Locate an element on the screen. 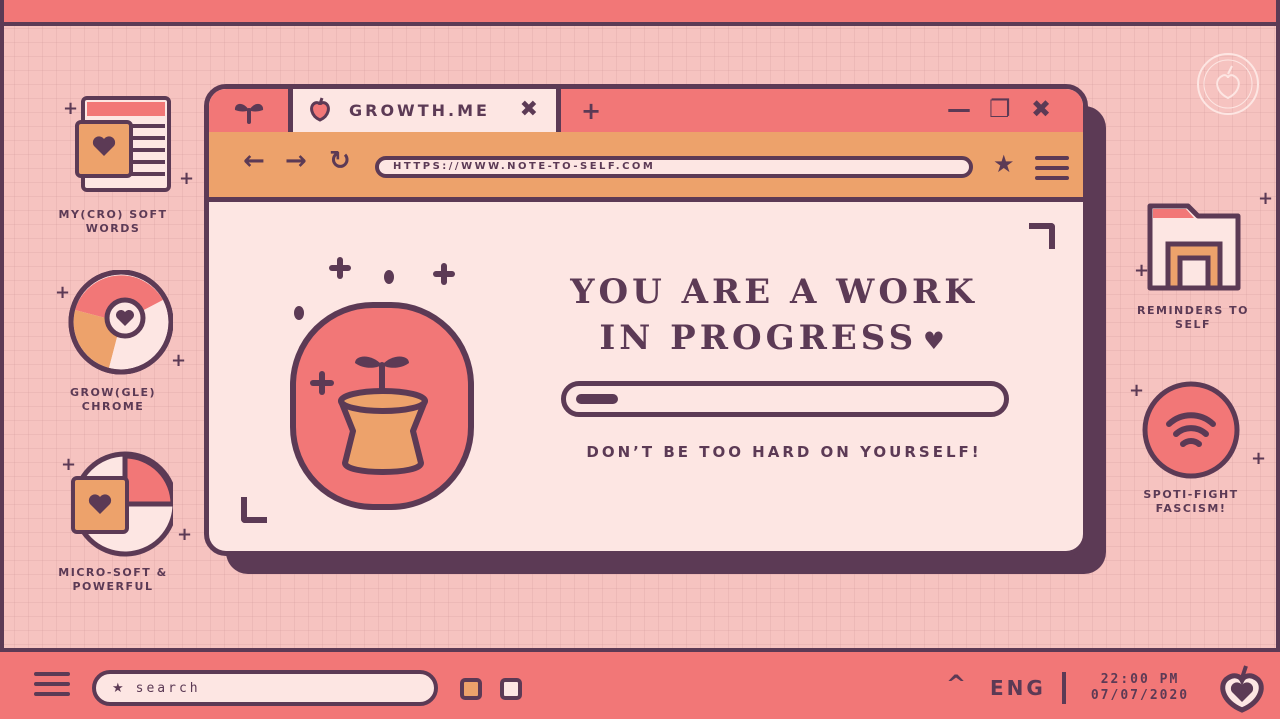  desktop-icon-chrome: + + GROW(GLE) CHROME is located at coordinates (113, 341).